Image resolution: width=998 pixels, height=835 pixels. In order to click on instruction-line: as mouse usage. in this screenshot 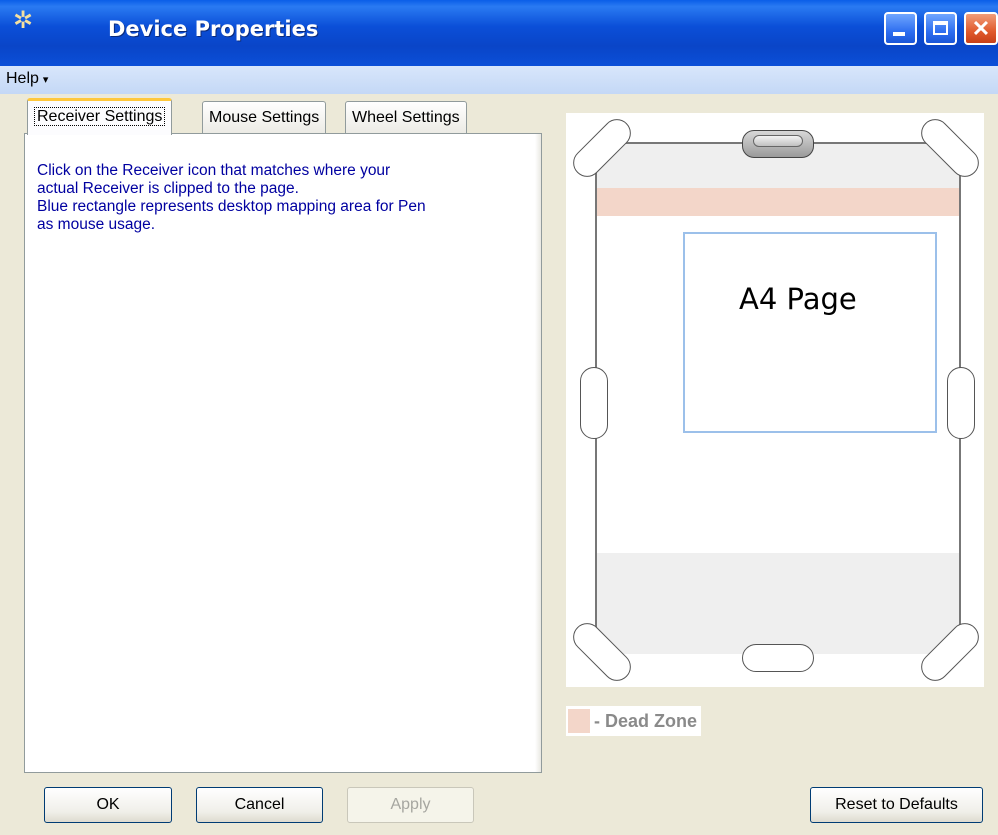, I will do `click(96, 224)`.